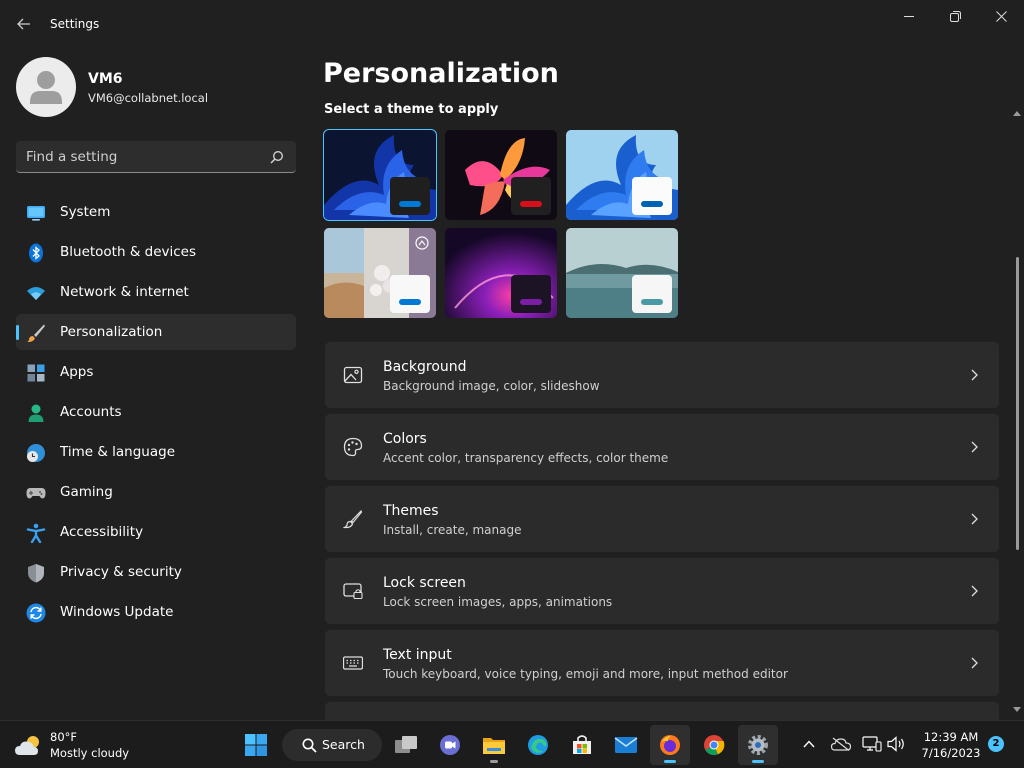 This screenshot has height=768, width=1024. What do you see at coordinates (86, 492) in the screenshot?
I see `sidebar-item-label: Gaming` at bounding box center [86, 492].